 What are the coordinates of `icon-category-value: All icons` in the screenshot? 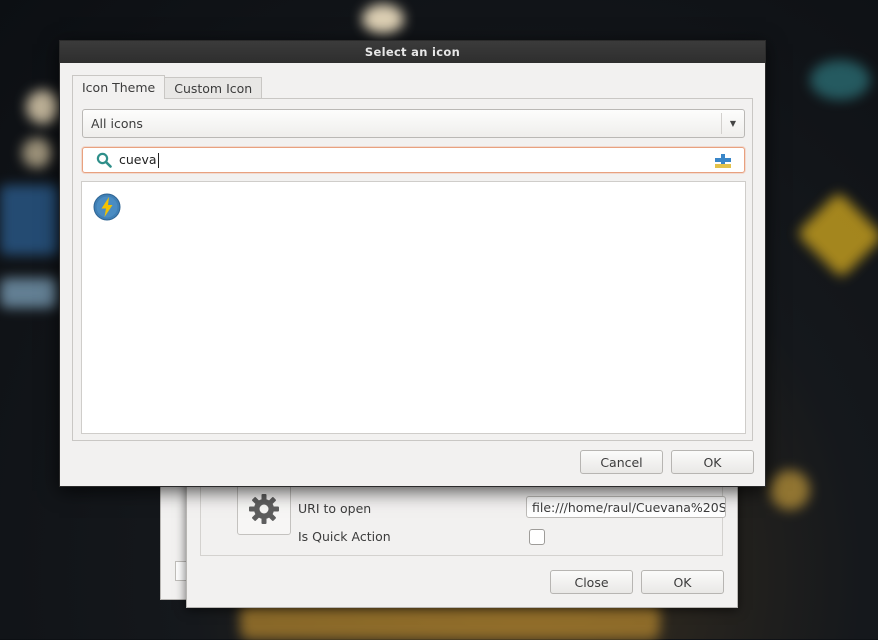 It's located at (117, 123).